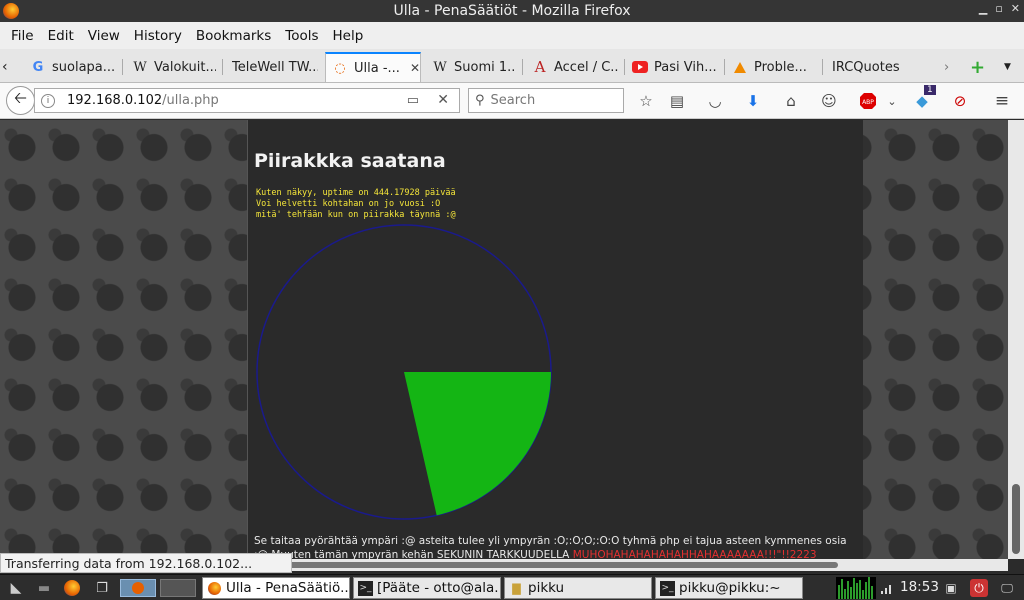  What do you see at coordinates (546, 100) in the screenshot?
I see `search-box: ⚲ Search` at bounding box center [546, 100].